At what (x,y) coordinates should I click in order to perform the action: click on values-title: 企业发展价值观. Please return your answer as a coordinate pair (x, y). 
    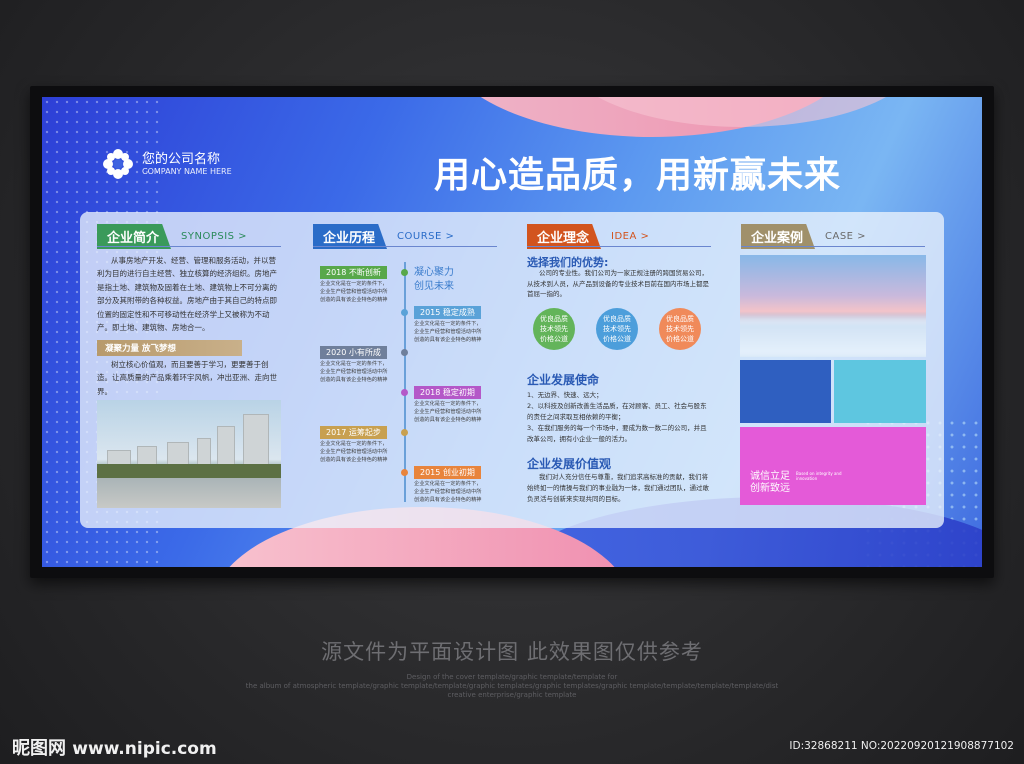
    Looking at the image, I should click on (569, 464).